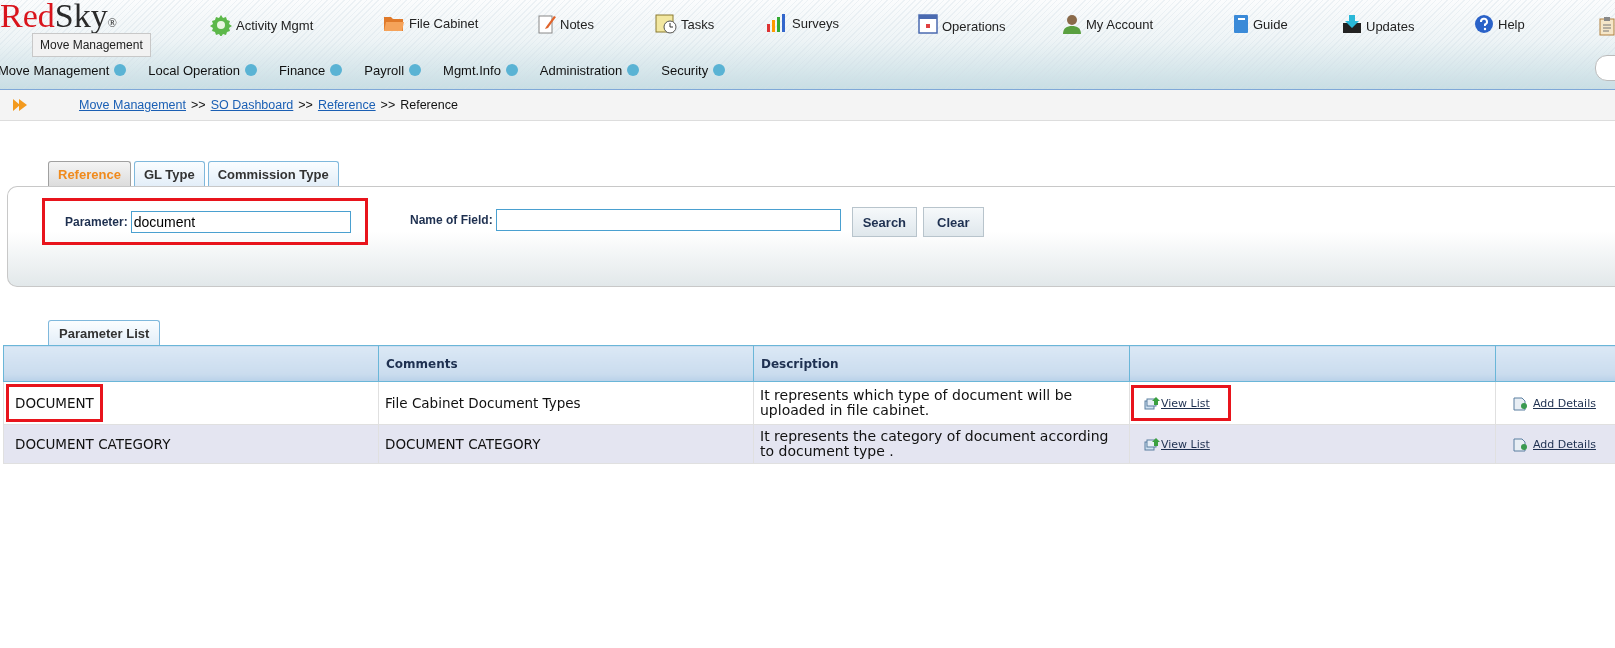 Image resolution: width=1615 pixels, height=648 pixels. I want to click on breadcrumb-current: Reference, so click(429, 105).